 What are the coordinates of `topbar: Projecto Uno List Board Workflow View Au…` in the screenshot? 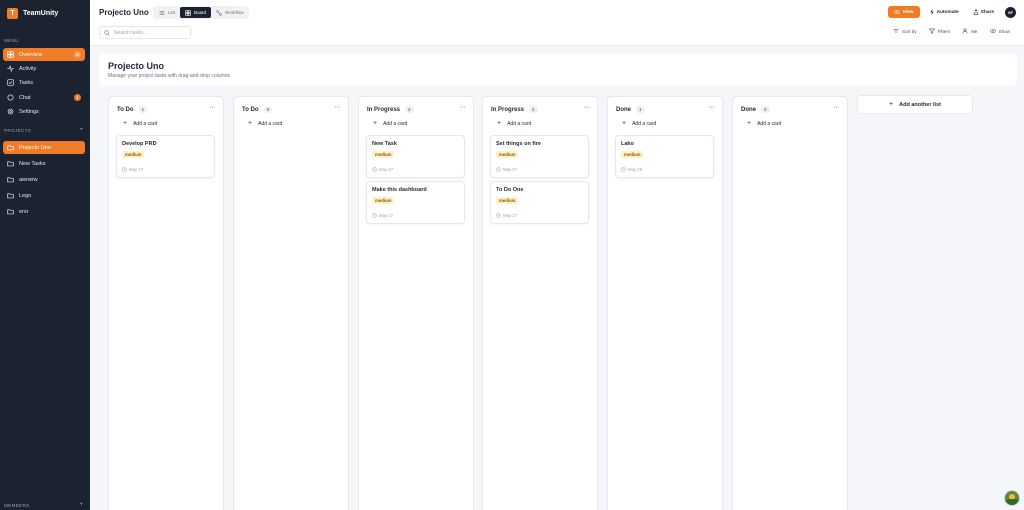 It's located at (557, 23).